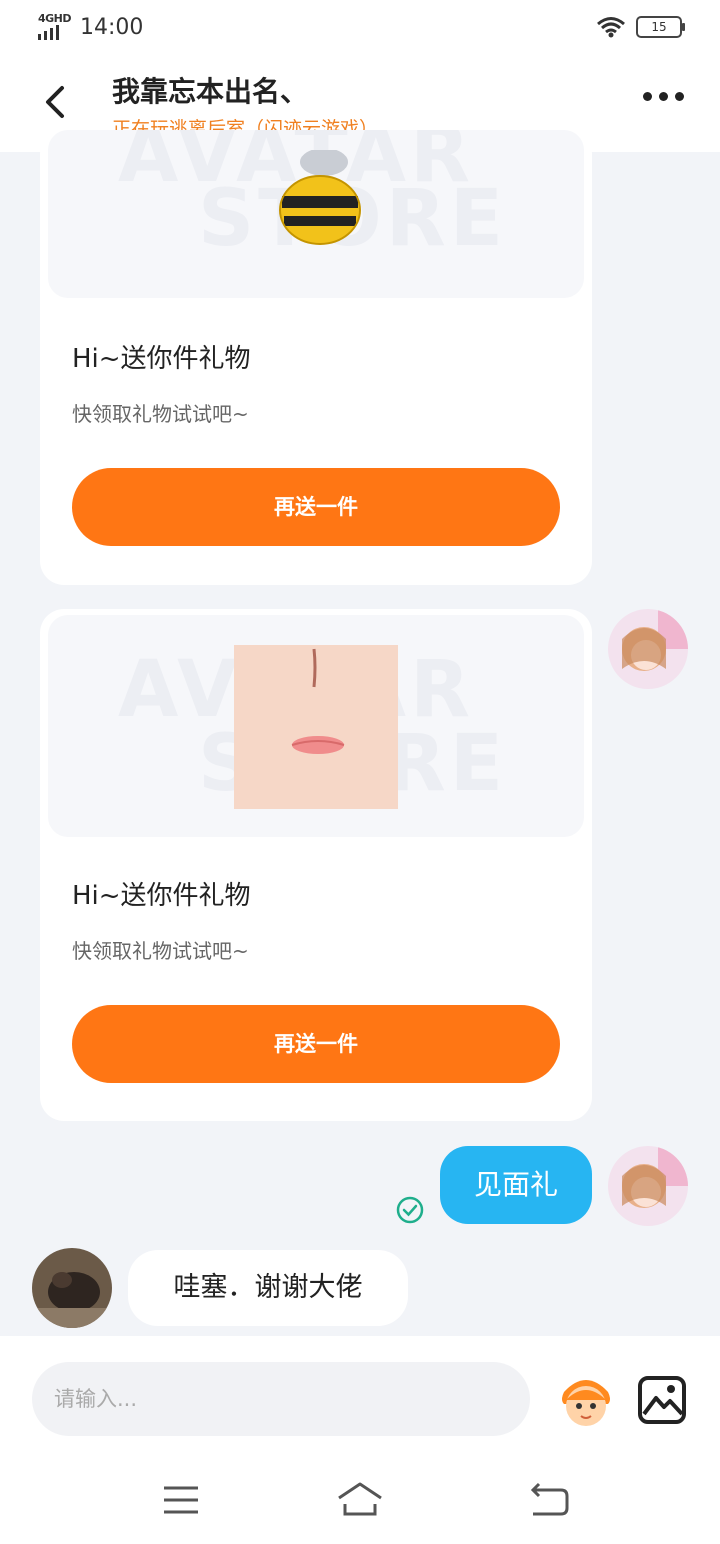 The height and width of the screenshot is (1544, 720). What do you see at coordinates (360, 1440) in the screenshot?
I see `input-bar` at bounding box center [360, 1440].